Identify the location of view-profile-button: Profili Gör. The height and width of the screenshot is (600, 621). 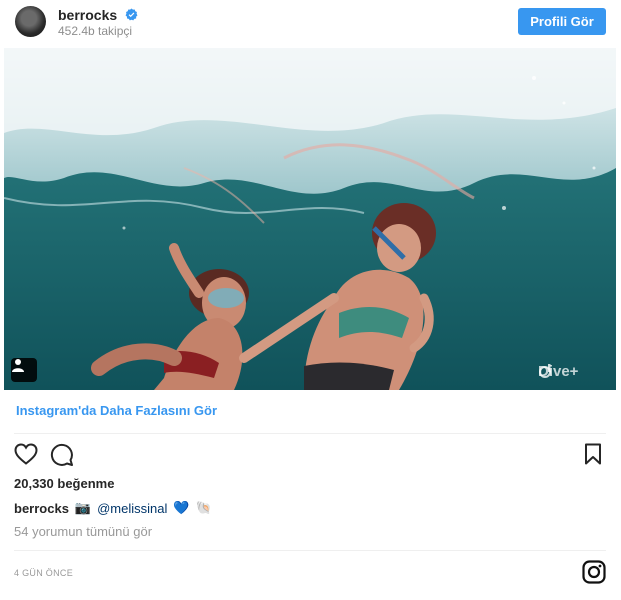
(562, 21).